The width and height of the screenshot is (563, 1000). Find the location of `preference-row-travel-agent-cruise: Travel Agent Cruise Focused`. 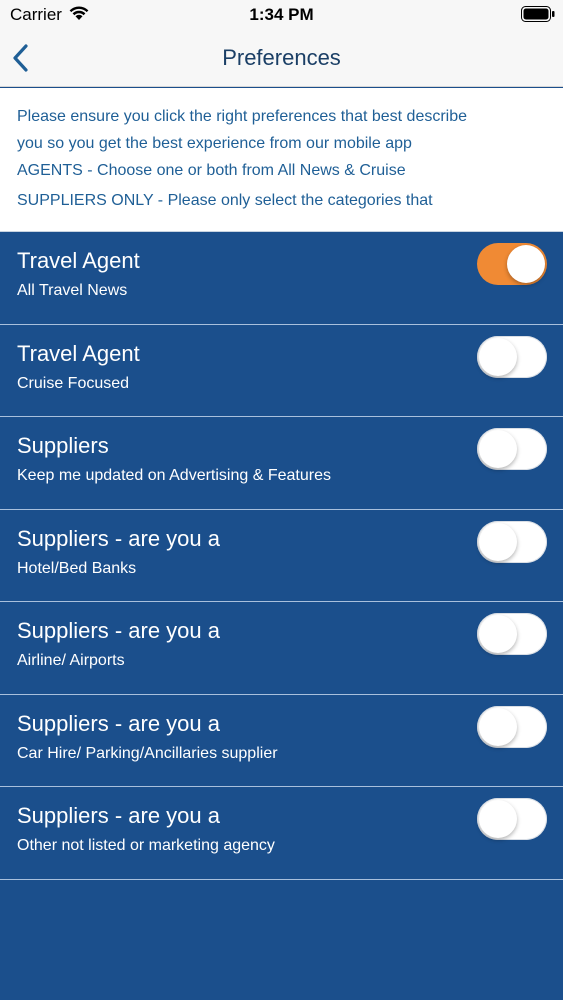

preference-row-travel-agent-cruise: Travel Agent Cruise Focused is located at coordinates (281, 371).